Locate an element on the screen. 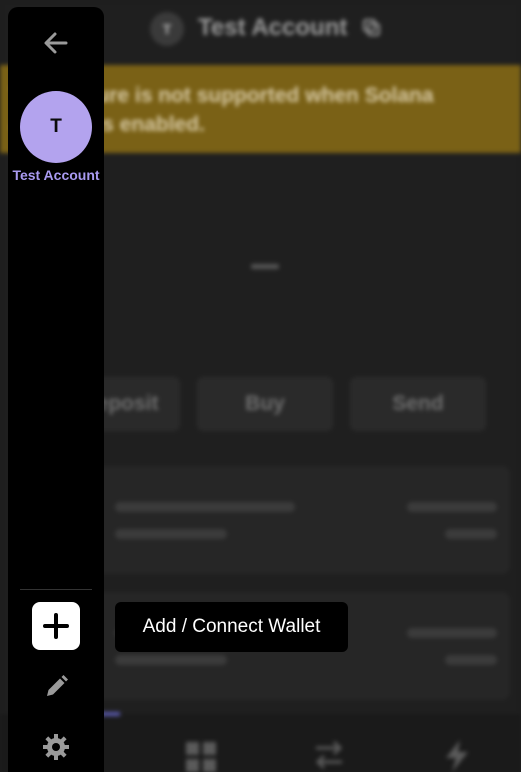 This screenshot has height=772, width=521. copy-icon is located at coordinates (372, 28).